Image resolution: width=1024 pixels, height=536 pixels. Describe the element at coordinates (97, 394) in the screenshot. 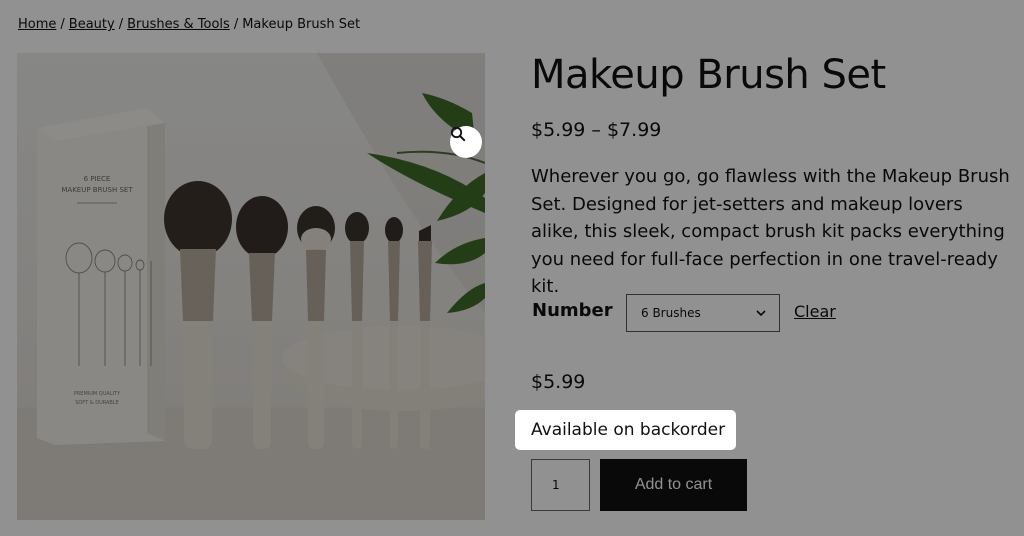

I see `box-footer-line1: PREMIUM QUALITY` at that location.